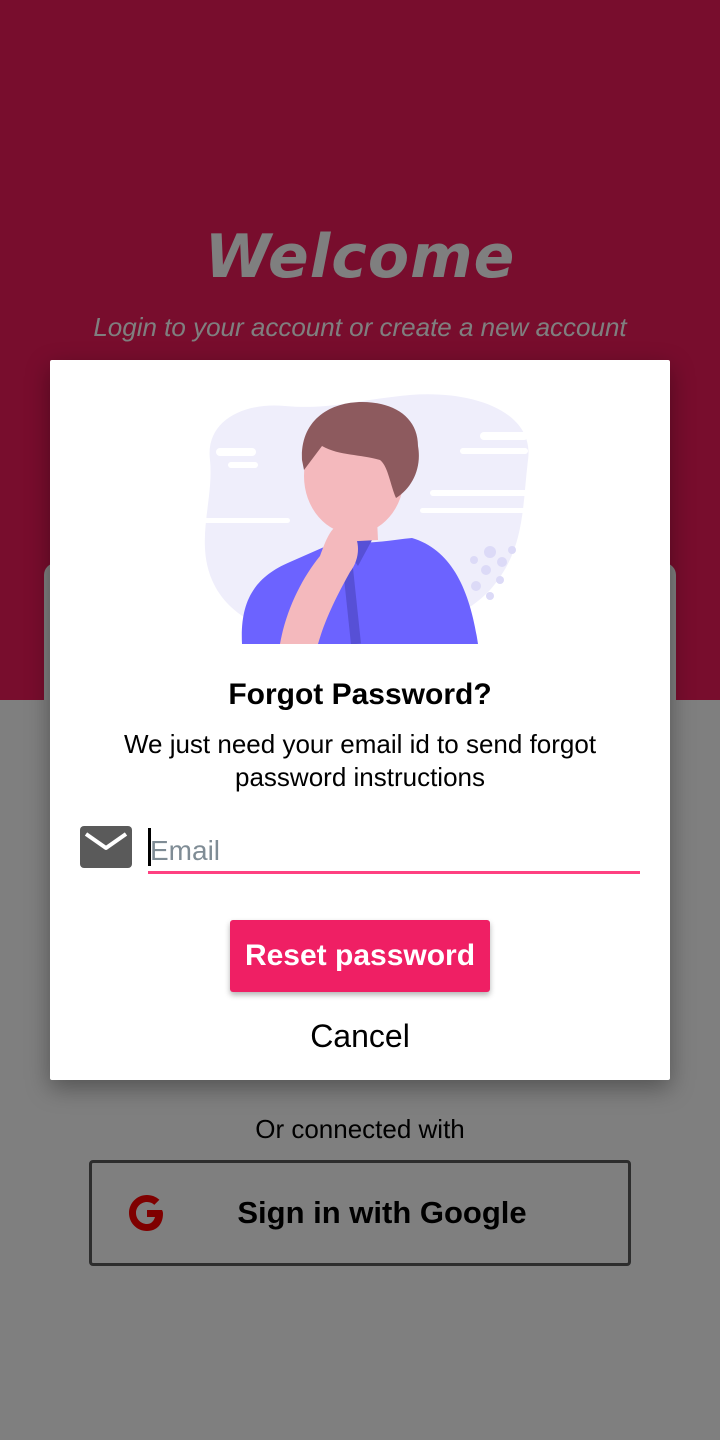 Image resolution: width=720 pixels, height=1440 pixels. I want to click on text-cursor, so click(149, 847).